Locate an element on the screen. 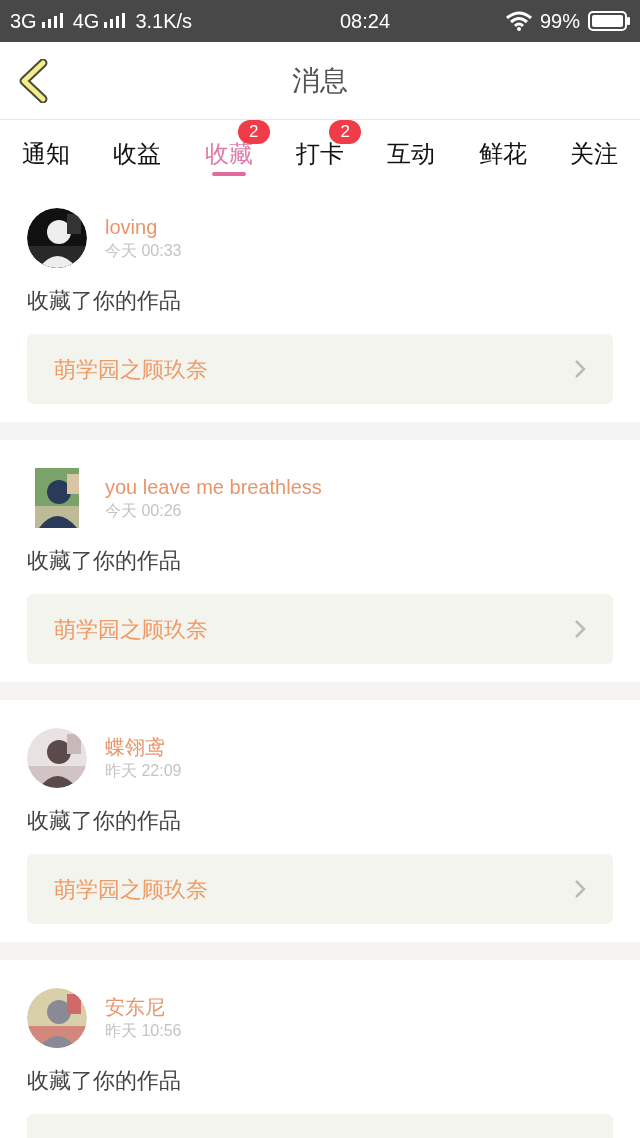 The height and width of the screenshot is (1138, 640). user-name: loving is located at coordinates (143, 227).